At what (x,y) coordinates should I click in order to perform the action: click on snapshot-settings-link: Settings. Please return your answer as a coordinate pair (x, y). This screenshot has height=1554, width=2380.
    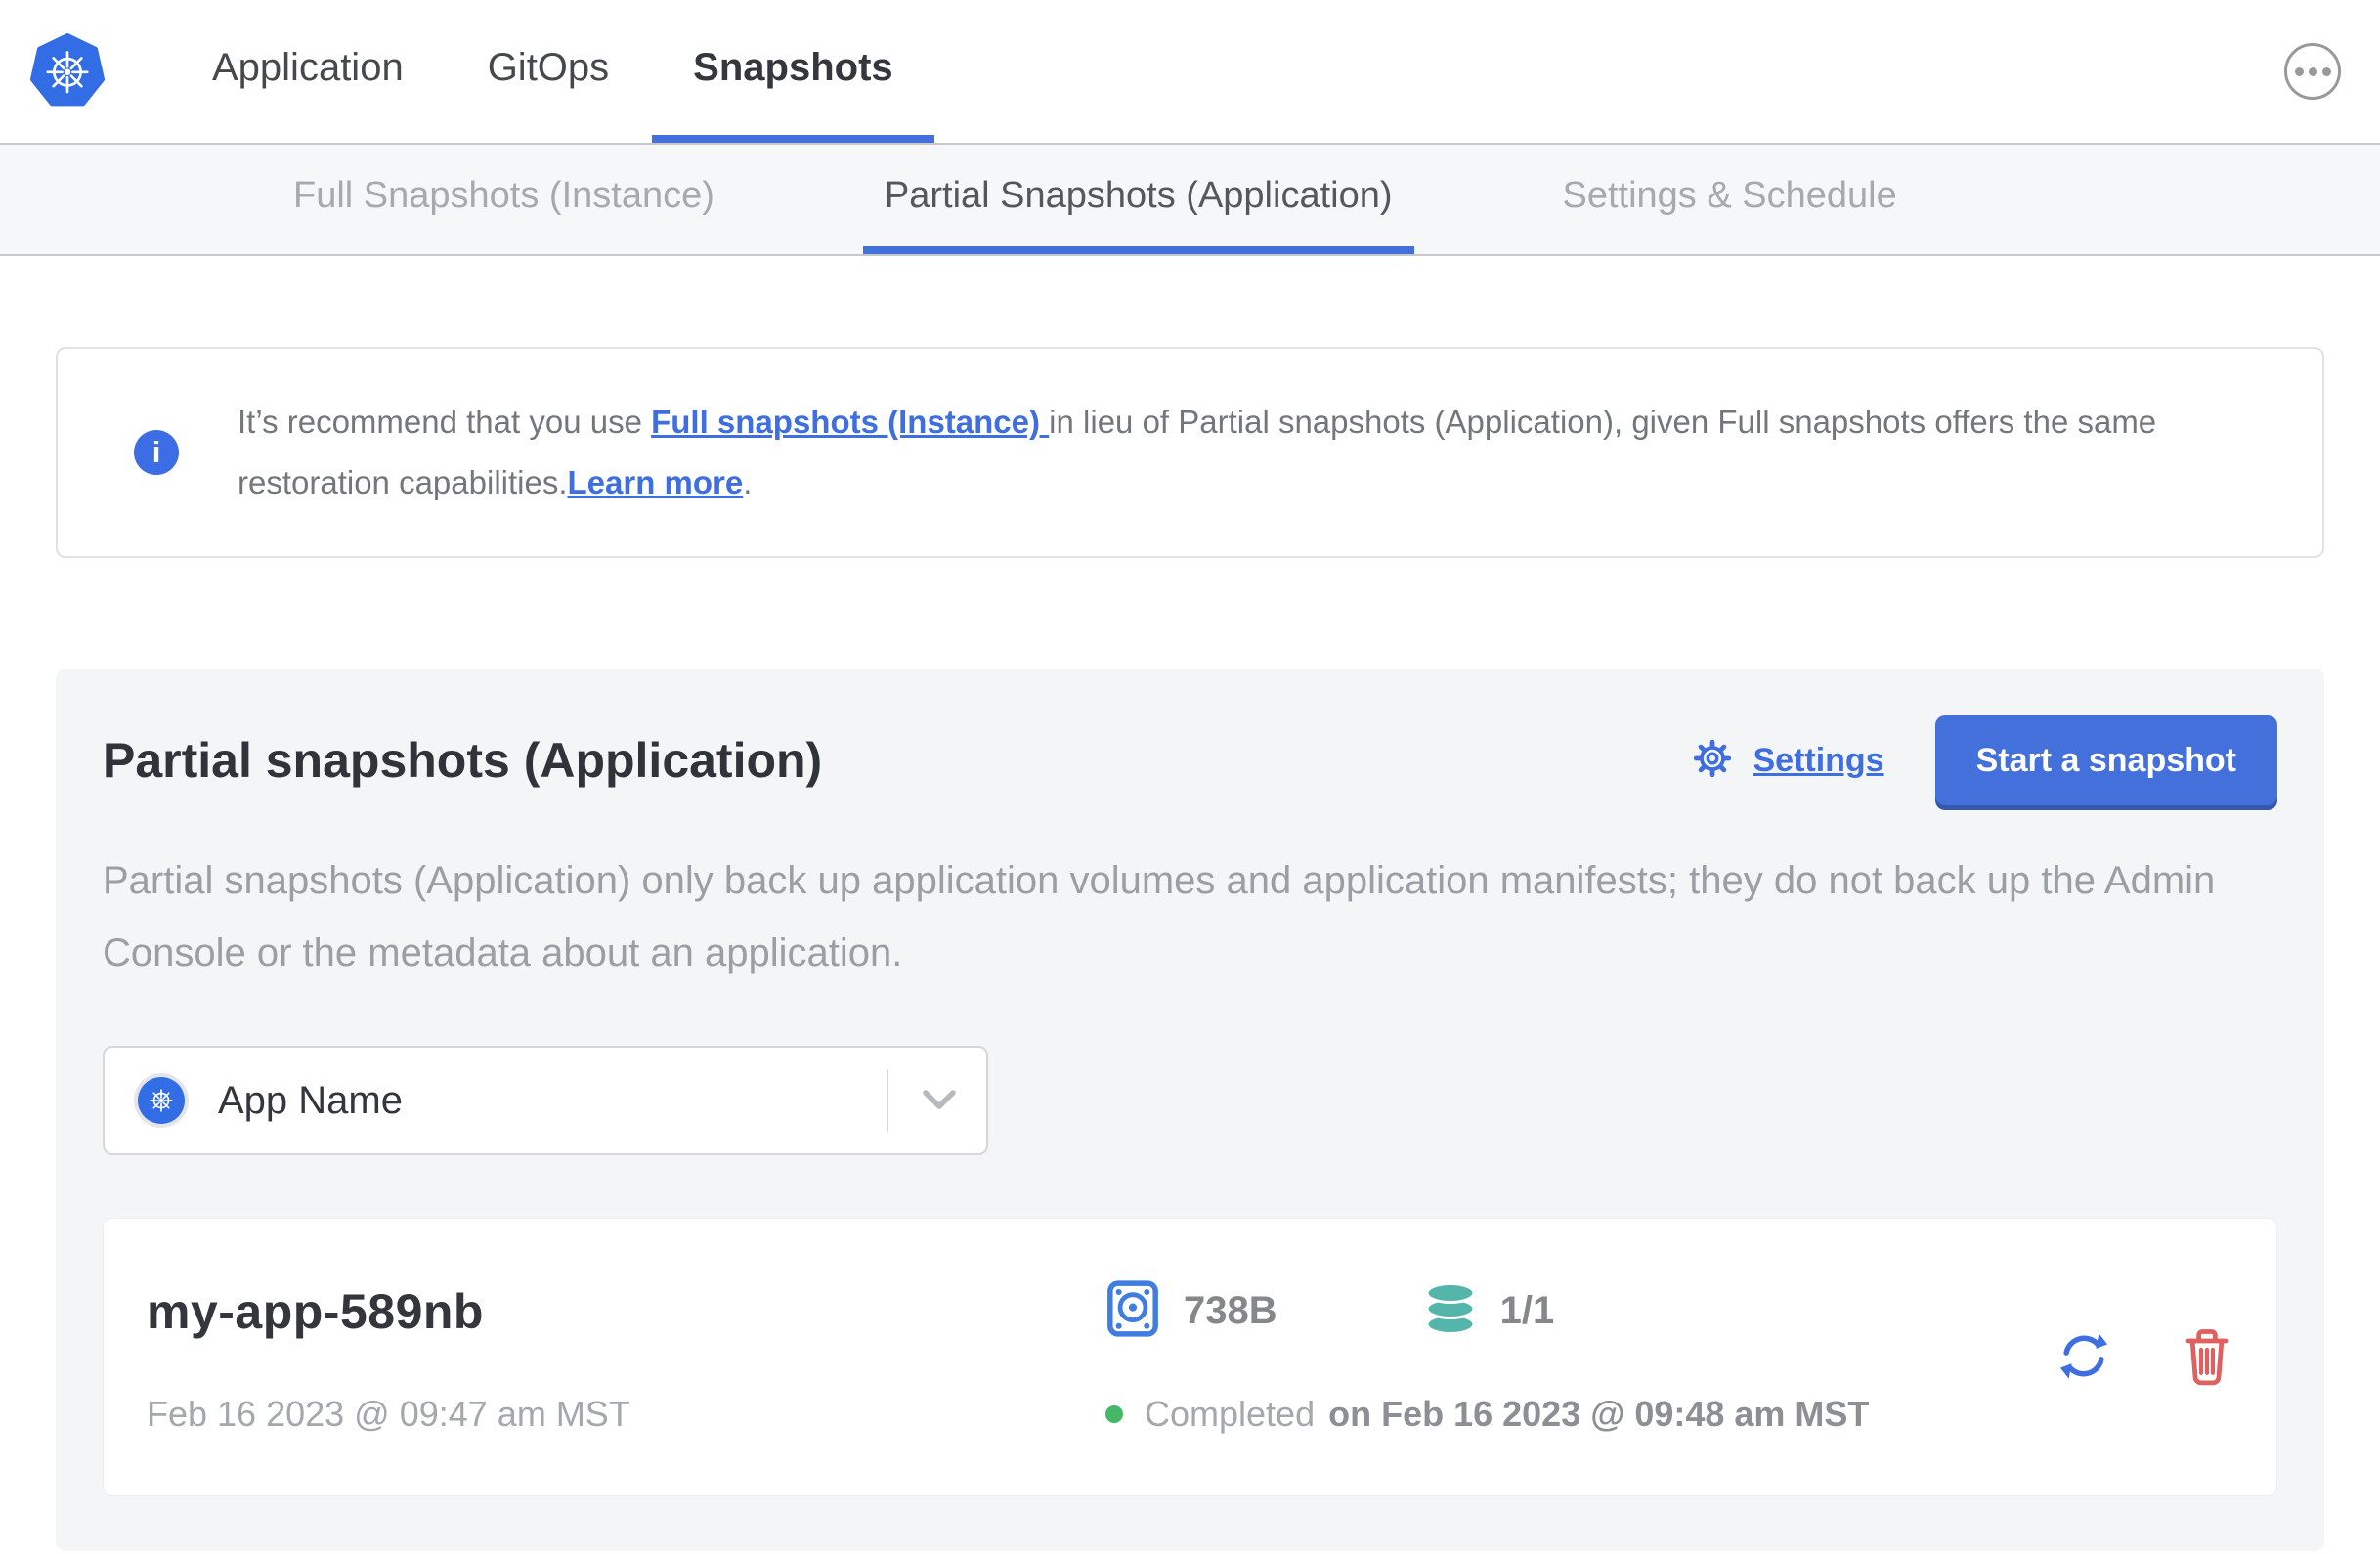
    Looking at the image, I should click on (1787, 761).